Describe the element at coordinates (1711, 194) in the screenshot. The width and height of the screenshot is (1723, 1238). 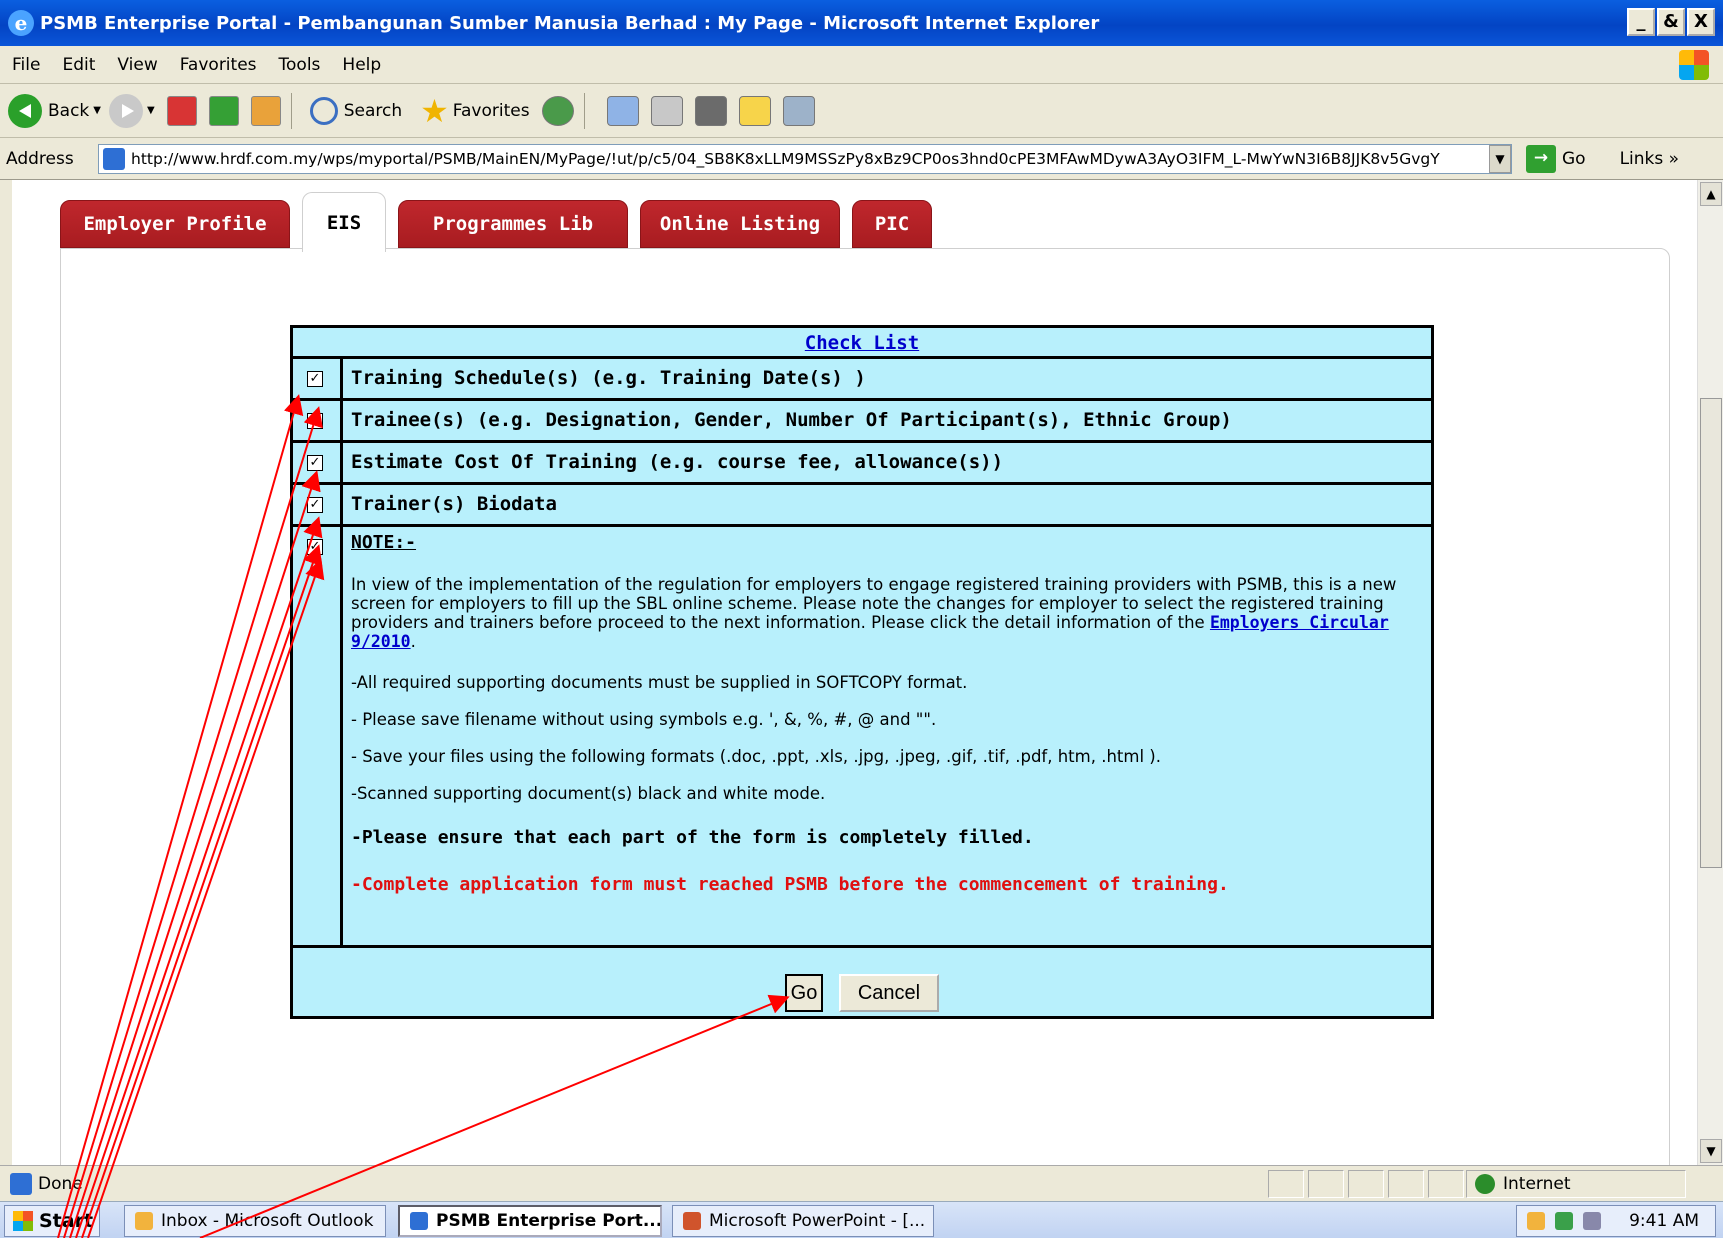
I see `scroll-up-icon: ▲` at that location.